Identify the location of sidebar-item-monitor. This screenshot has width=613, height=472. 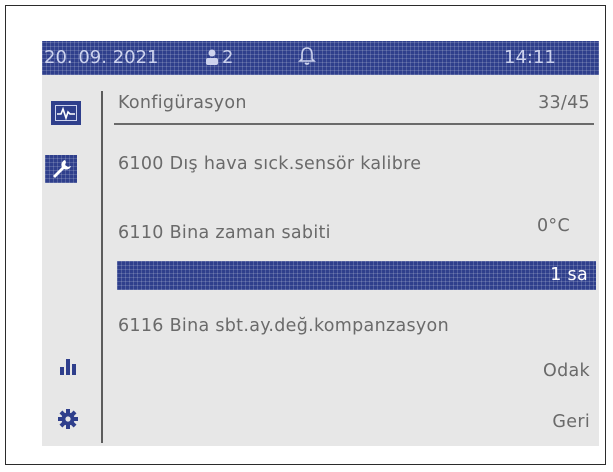
(66, 113).